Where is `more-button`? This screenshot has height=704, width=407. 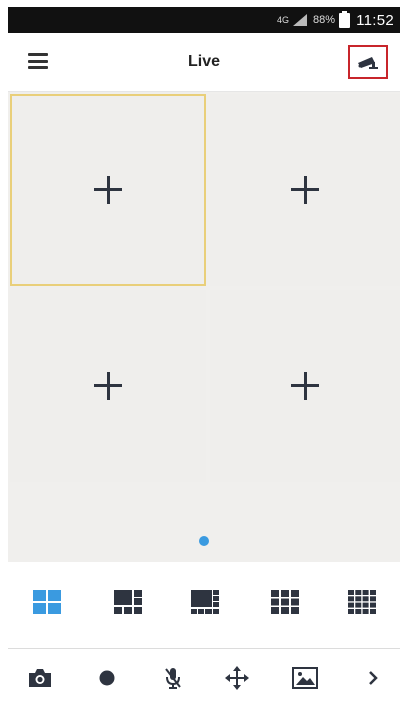
more-button is located at coordinates (373, 678).